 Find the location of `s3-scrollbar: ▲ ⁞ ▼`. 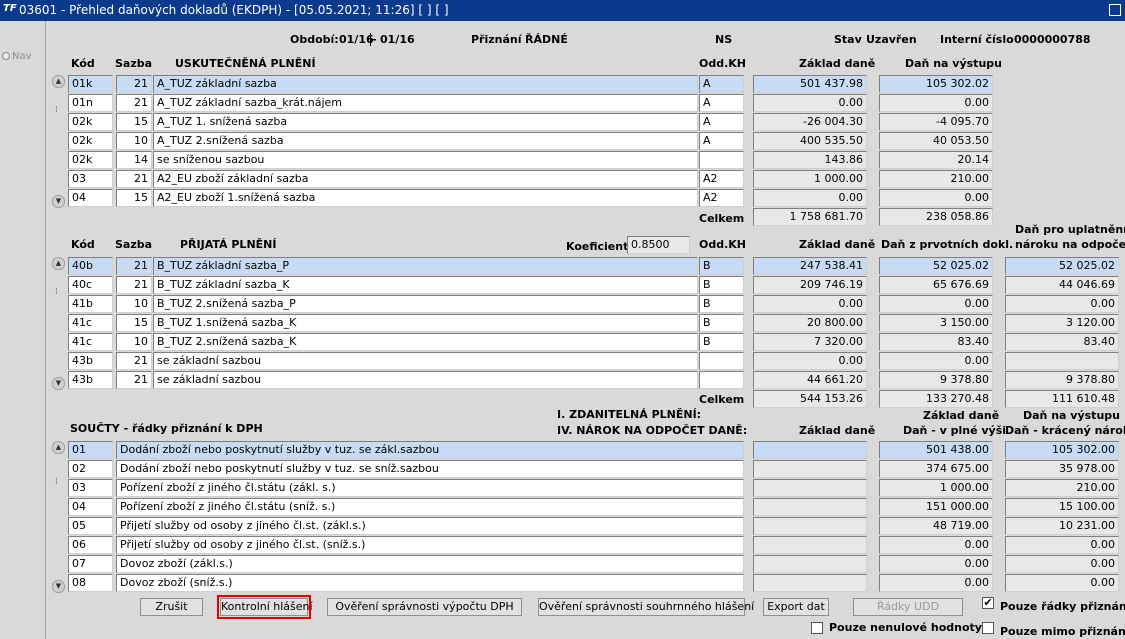

s3-scrollbar: ▲ ⁞ ▼ is located at coordinates (58, 517).